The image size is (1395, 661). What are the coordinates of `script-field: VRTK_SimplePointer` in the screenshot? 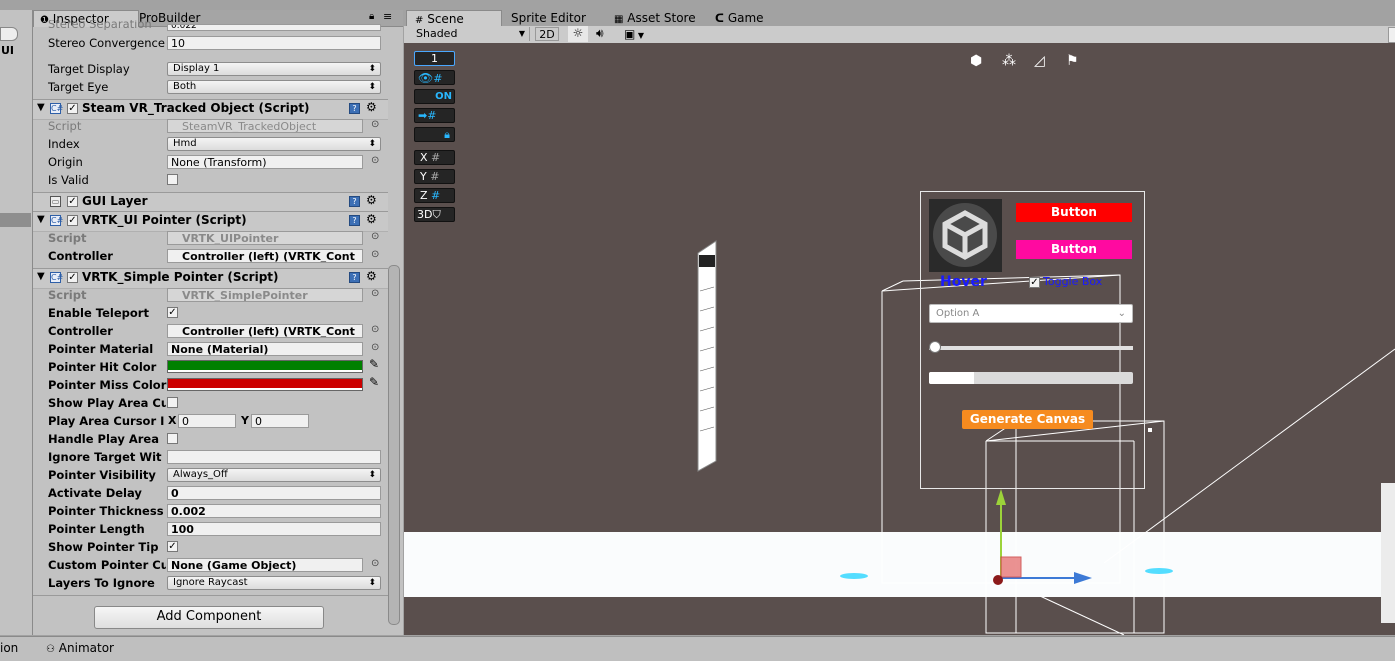 It's located at (265, 295).